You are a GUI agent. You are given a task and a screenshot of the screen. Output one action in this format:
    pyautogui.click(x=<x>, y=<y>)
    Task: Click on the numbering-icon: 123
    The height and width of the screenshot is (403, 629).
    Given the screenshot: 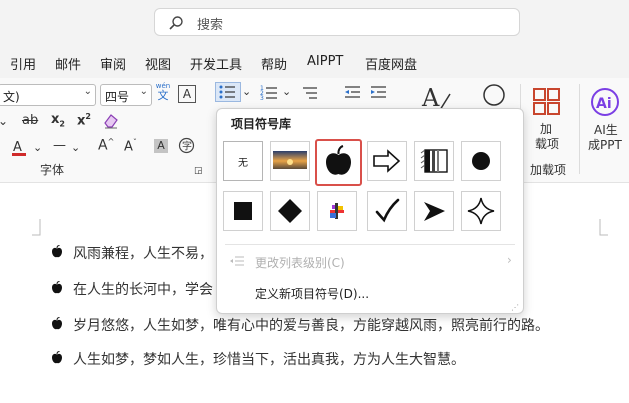 What is the action you would take?
    pyautogui.click(x=269, y=94)
    